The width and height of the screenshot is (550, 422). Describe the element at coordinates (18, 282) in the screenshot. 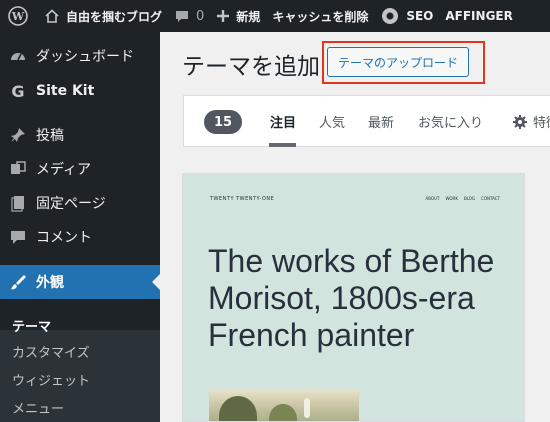

I see `brush-icon` at that location.